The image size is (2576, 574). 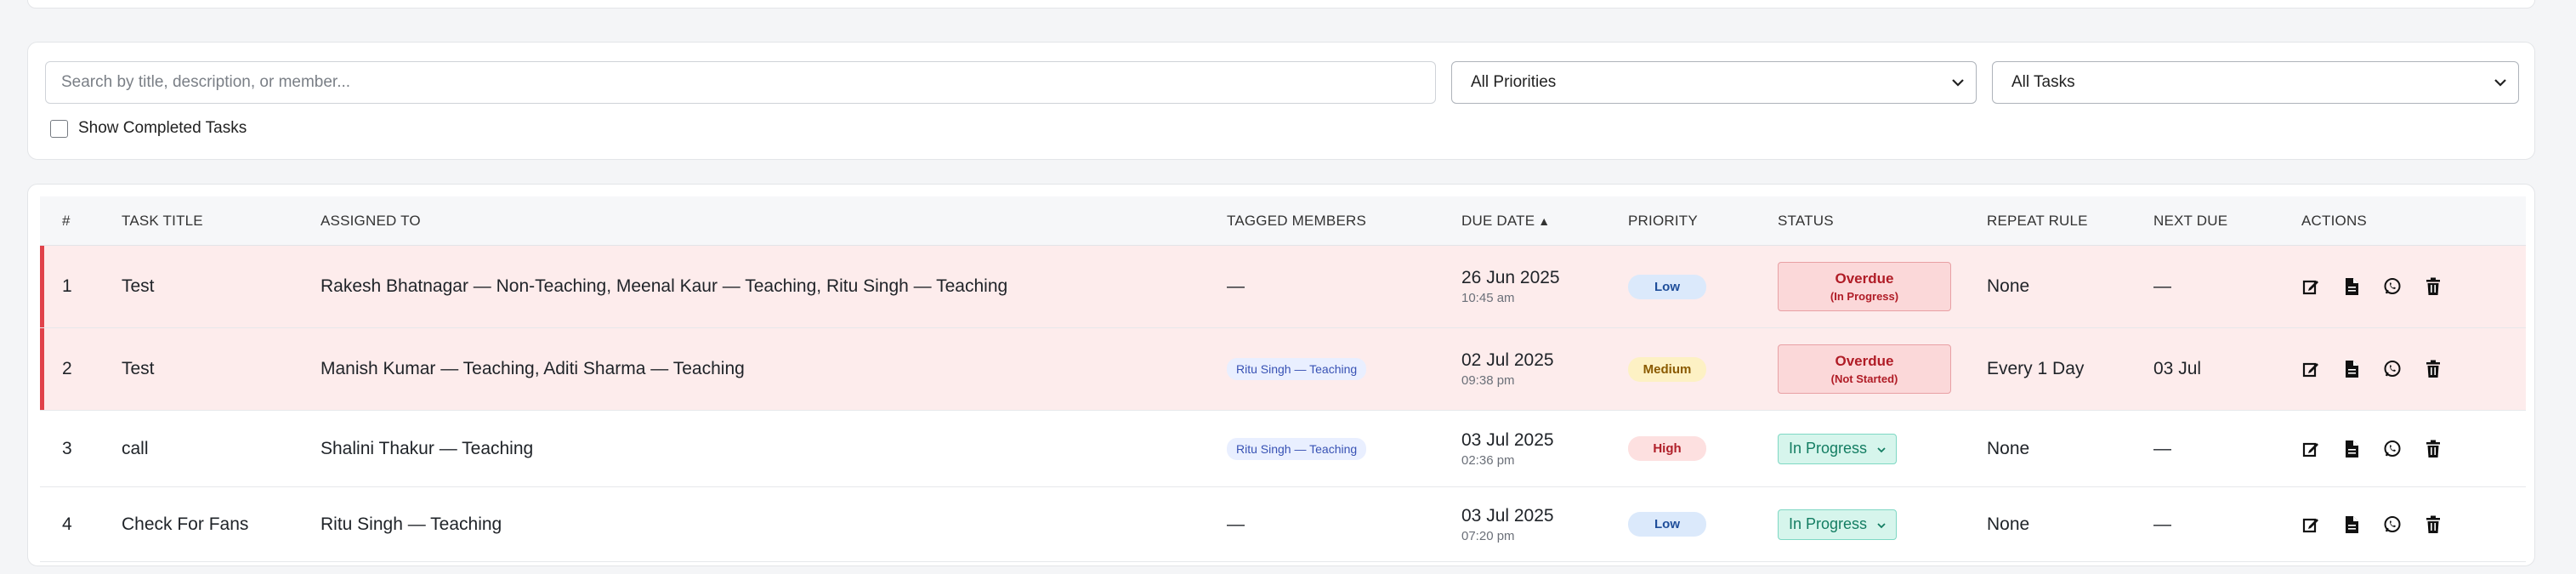 What do you see at coordinates (428, 448) in the screenshot?
I see `assigned-to: Shalini Thakur — Teaching` at bounding box center [428, 448].